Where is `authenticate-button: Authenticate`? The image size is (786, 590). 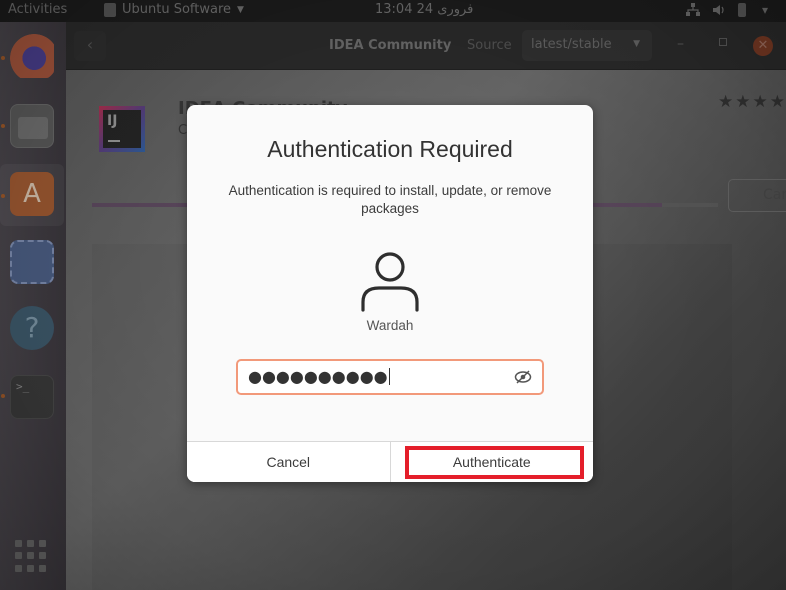 authenticate-button: Authenticate is located at coordinates (491, 462).